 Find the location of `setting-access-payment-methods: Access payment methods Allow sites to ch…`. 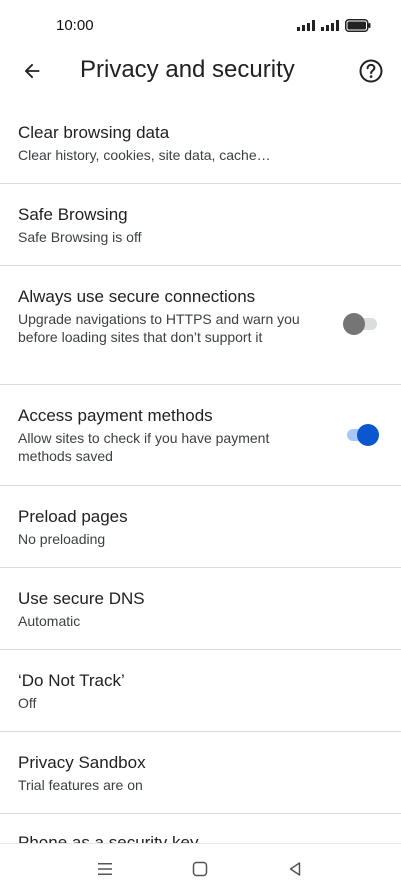

setting-access-payment-methods: Access payment methods Allow sites to ch… is located at coordinates (200, 435).